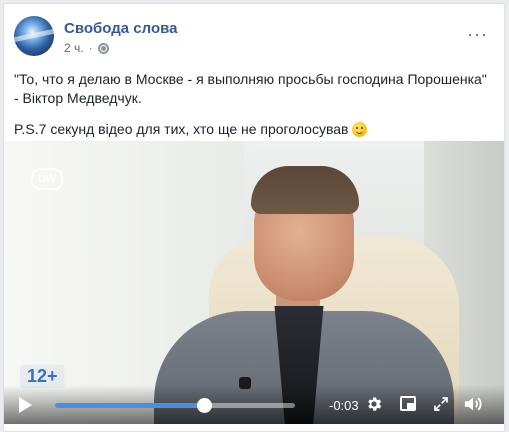 The height and width of the screenshot is (432, 509). Describe the element at coordinates (408, 403) in the screenshot. I see `mini-player-icon` at that location.